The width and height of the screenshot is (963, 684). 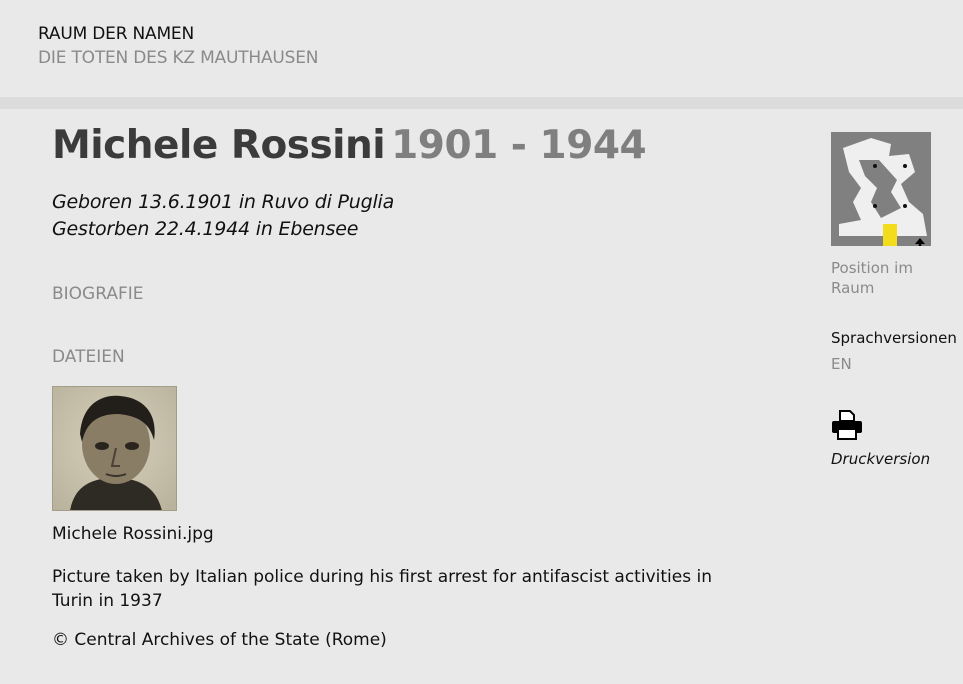 I want to click on header-divider, so click(x=481, y=103).